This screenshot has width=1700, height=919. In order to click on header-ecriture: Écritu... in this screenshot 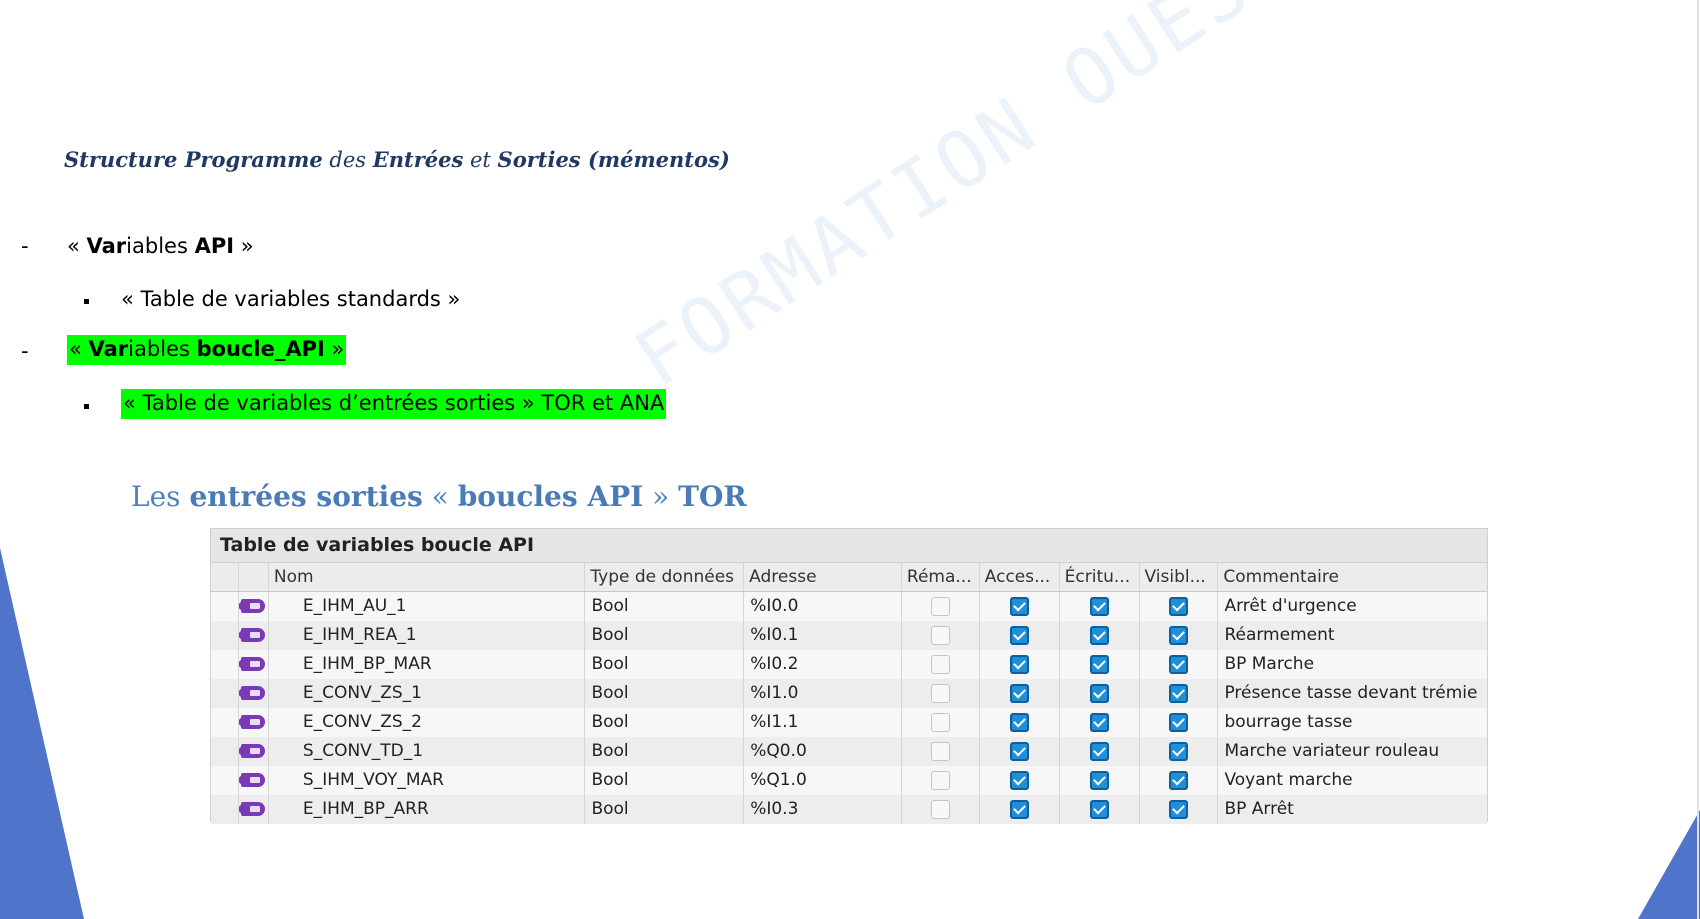, I will do `click(1100, 577)`.